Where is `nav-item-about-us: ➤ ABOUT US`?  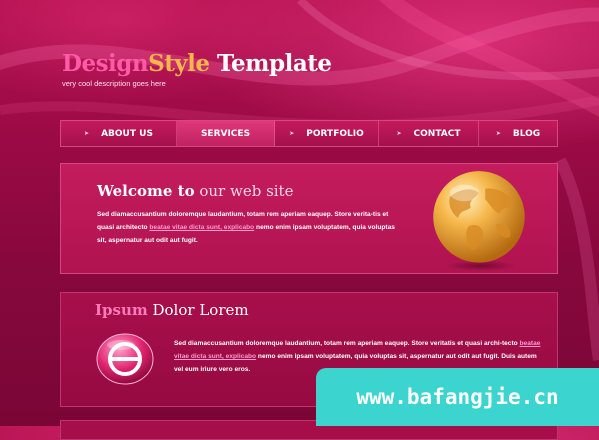 nav-item-about-us: ➤ ABOUT US is located at coordinates (119, 133).